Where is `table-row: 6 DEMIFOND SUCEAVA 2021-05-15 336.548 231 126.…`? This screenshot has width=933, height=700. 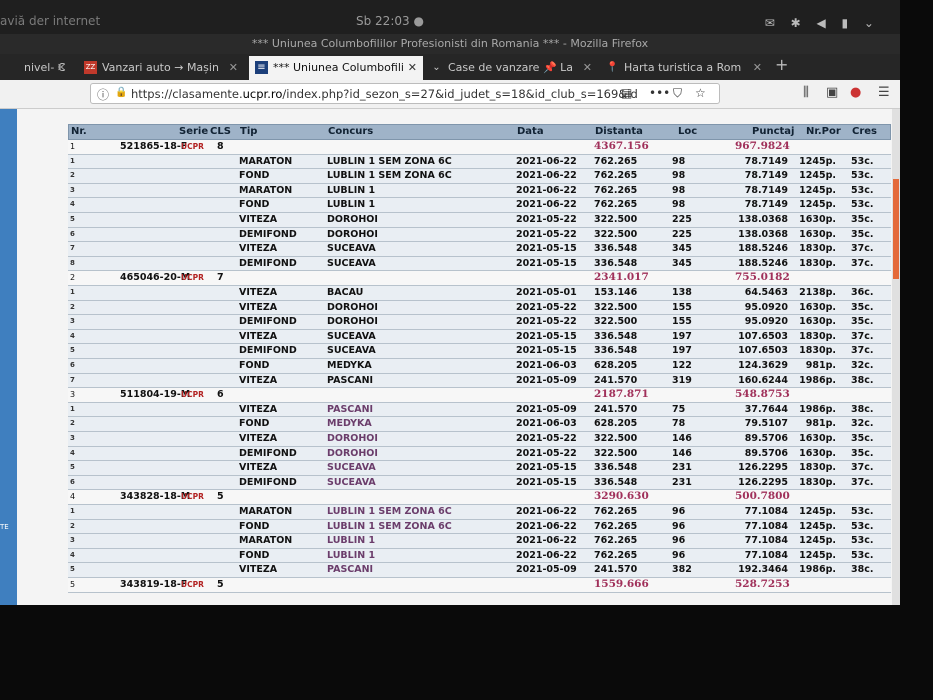 table-row: 6 DEMIFOND SUCEAVA 2021-05-15 336.548 231 126.… is located at coordinates (479, 483).